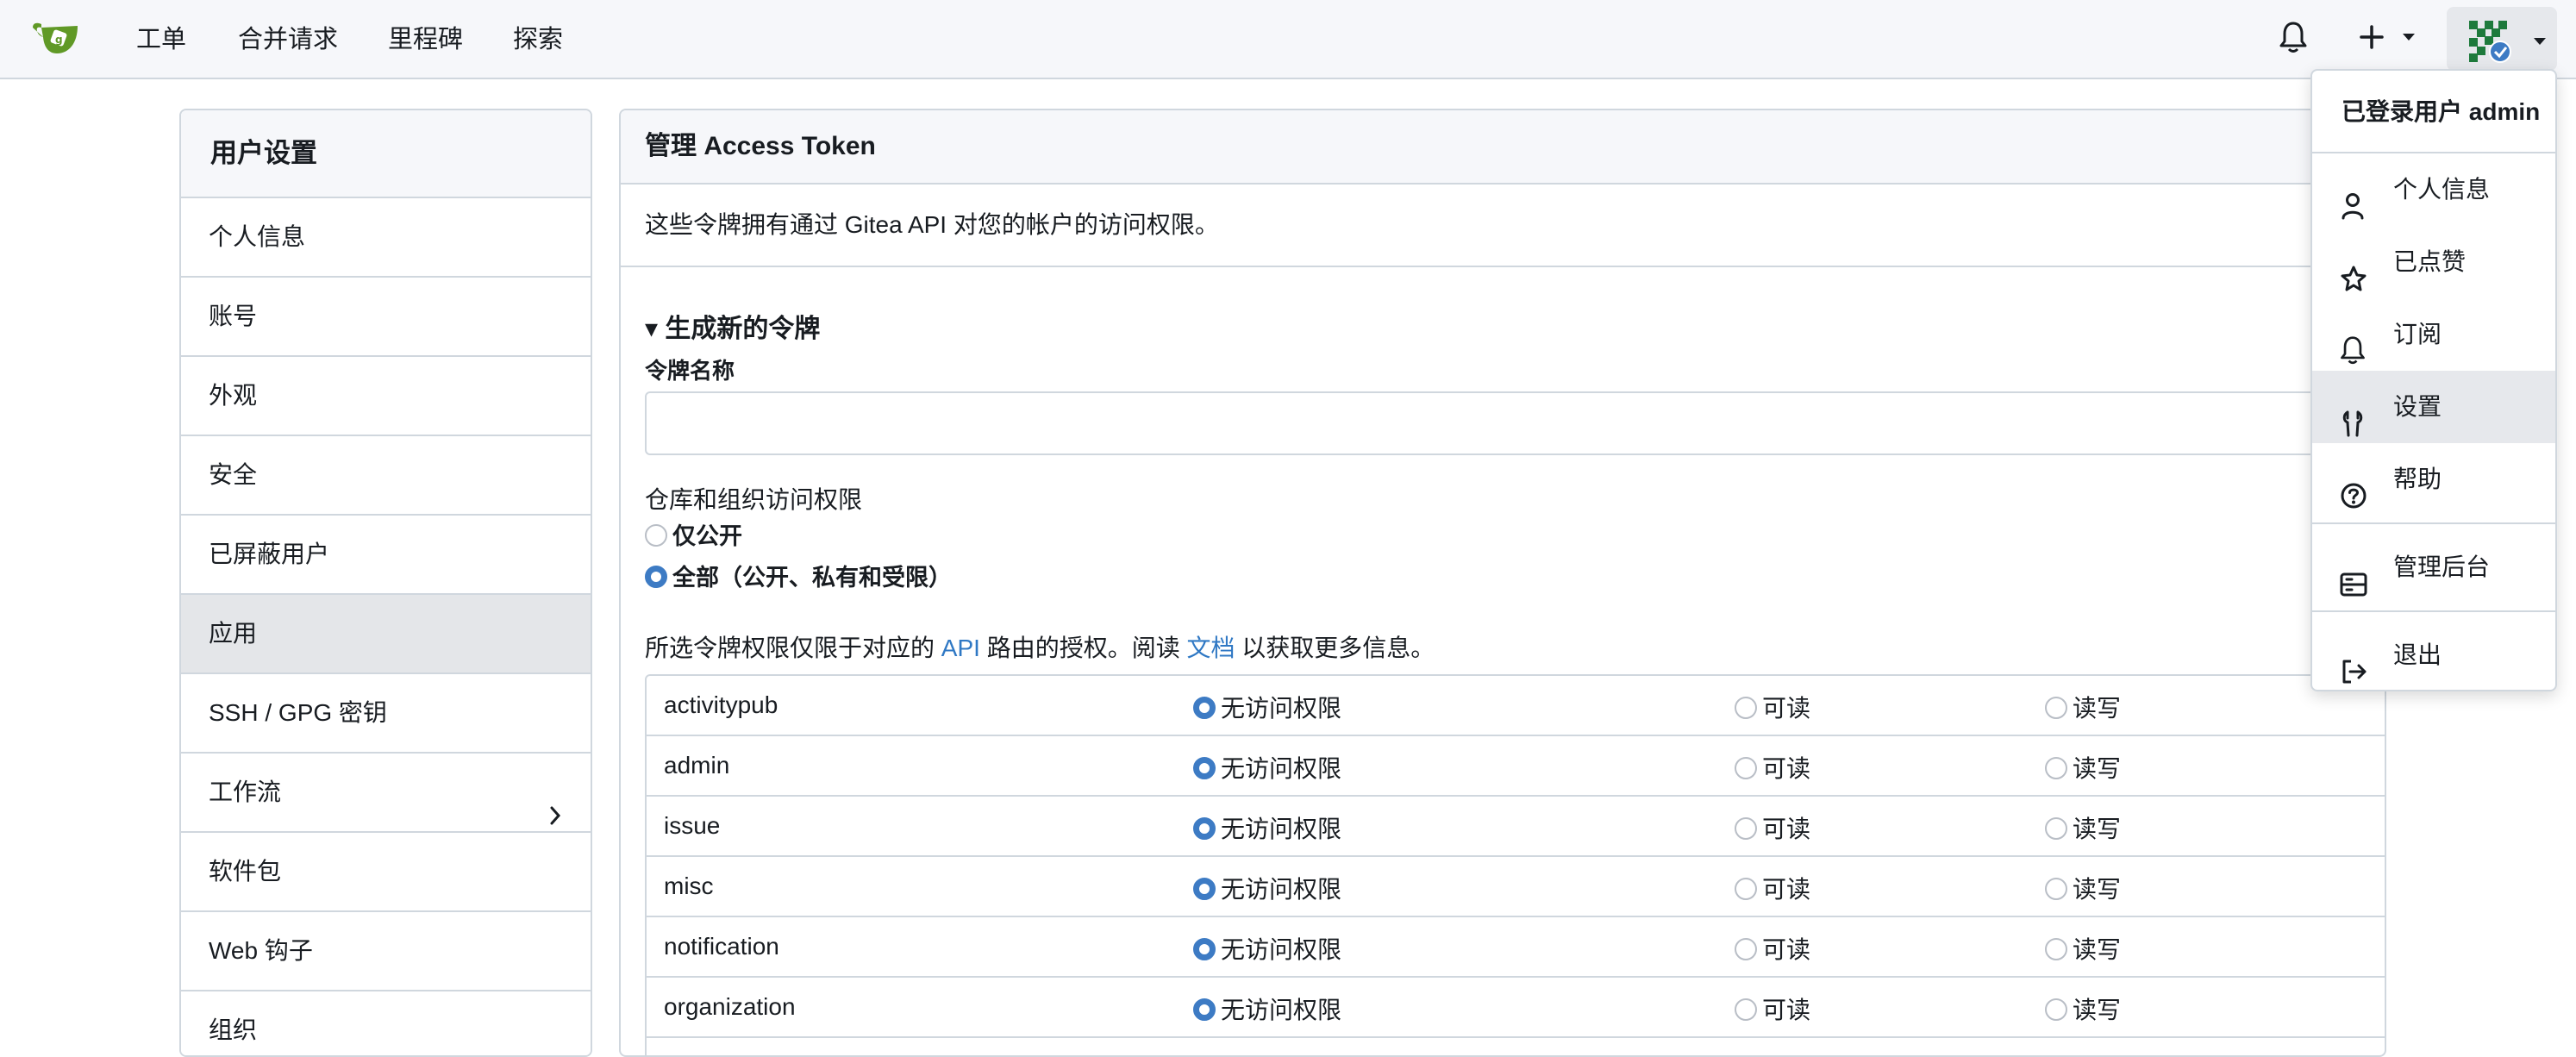 The image size is (2576, 1057). I want to click on sidebar-item-webhooks: Web 钩子, so click(386, 951).